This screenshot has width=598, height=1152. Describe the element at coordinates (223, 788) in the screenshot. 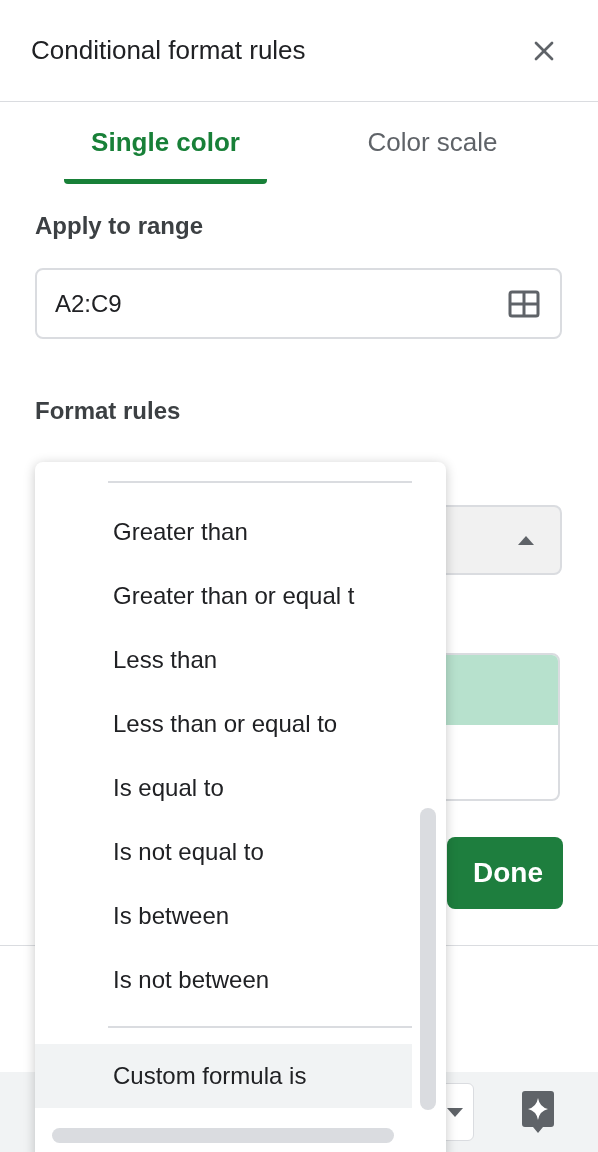

I see `menu-item: Is equal to` at that location.